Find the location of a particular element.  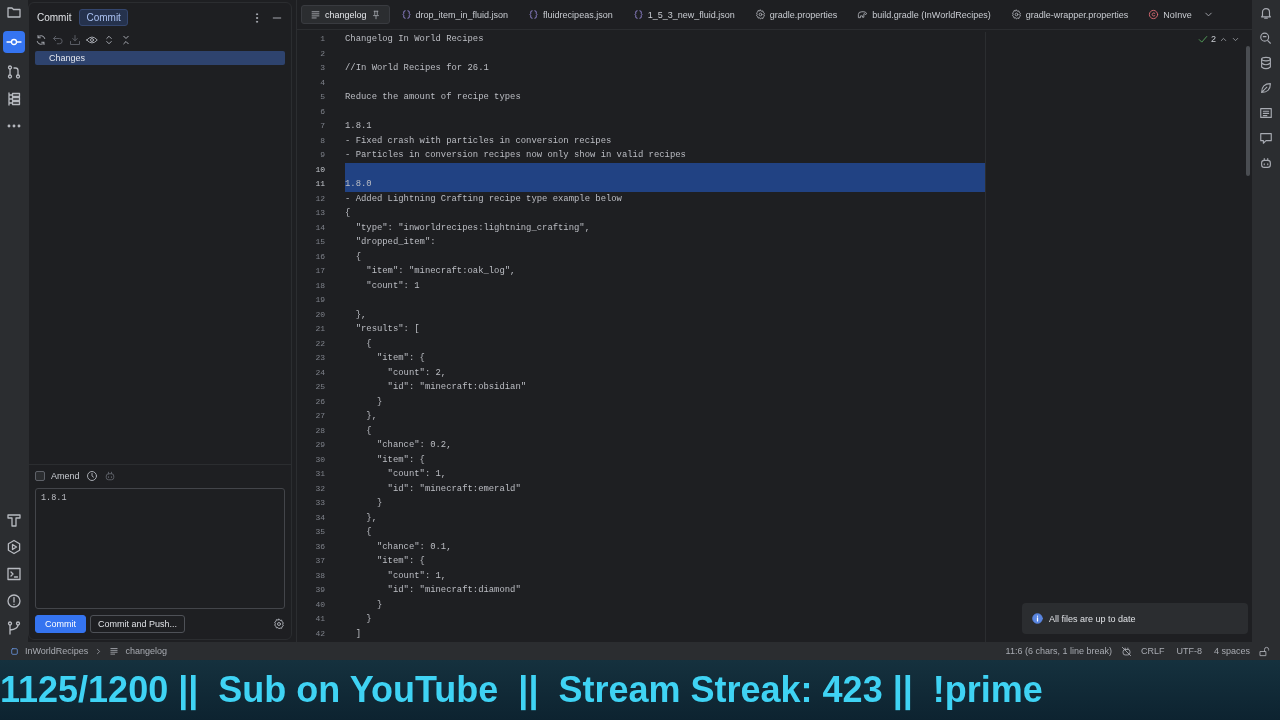

eye-icon is located at coordinates (92, 40).